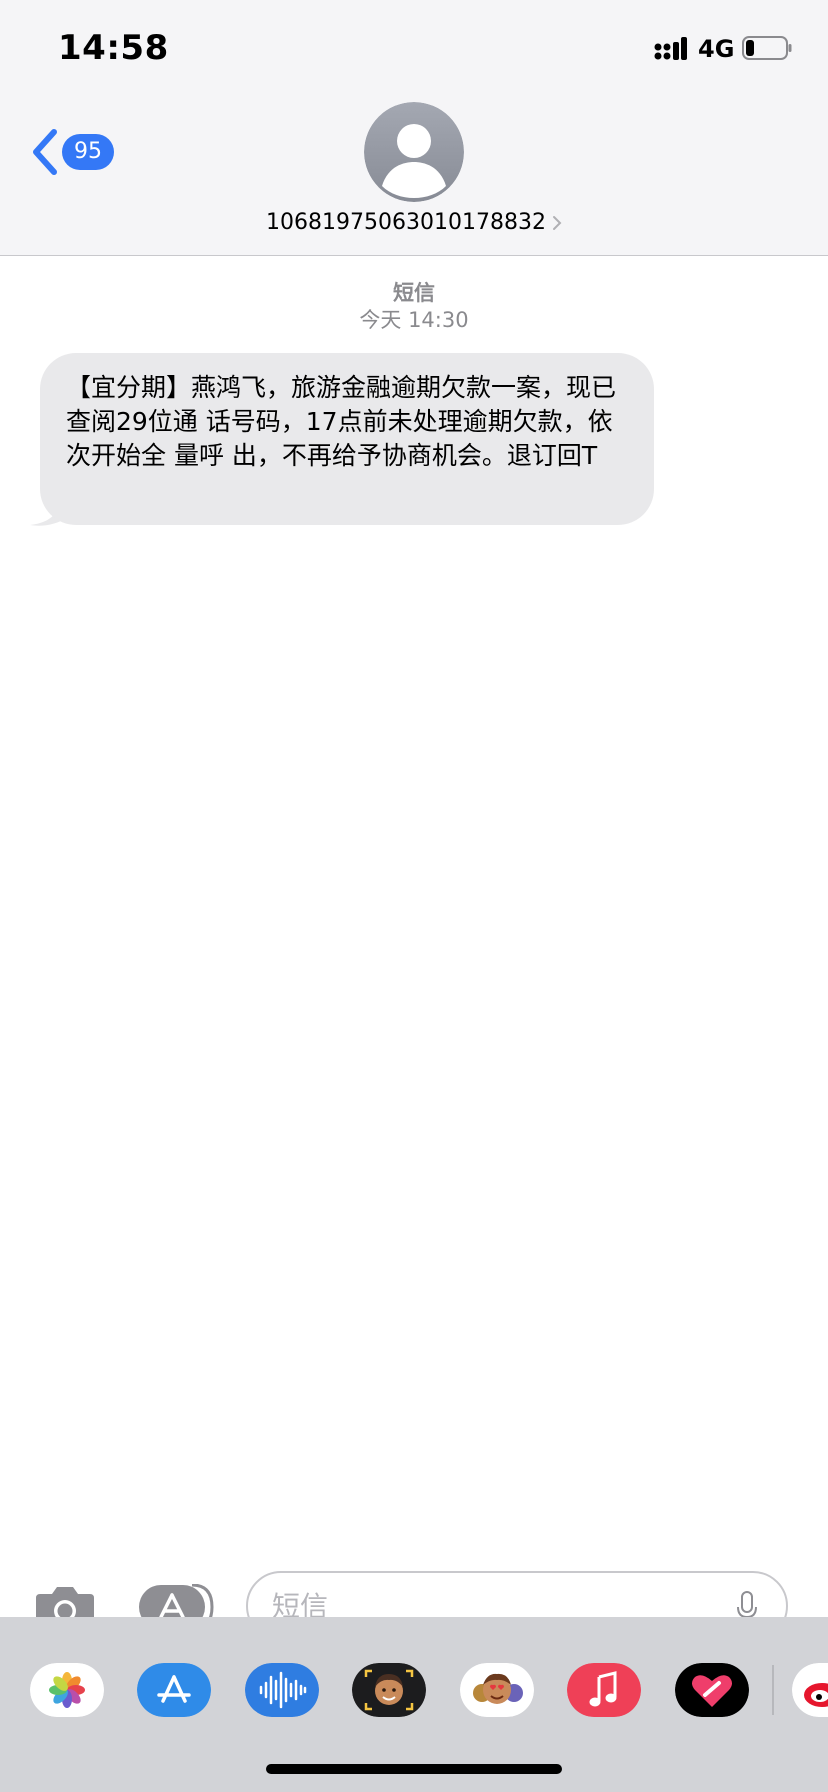 This screenshot has width=828, height=1792. I want to click on photos-app-icon, so click(67, 1690).